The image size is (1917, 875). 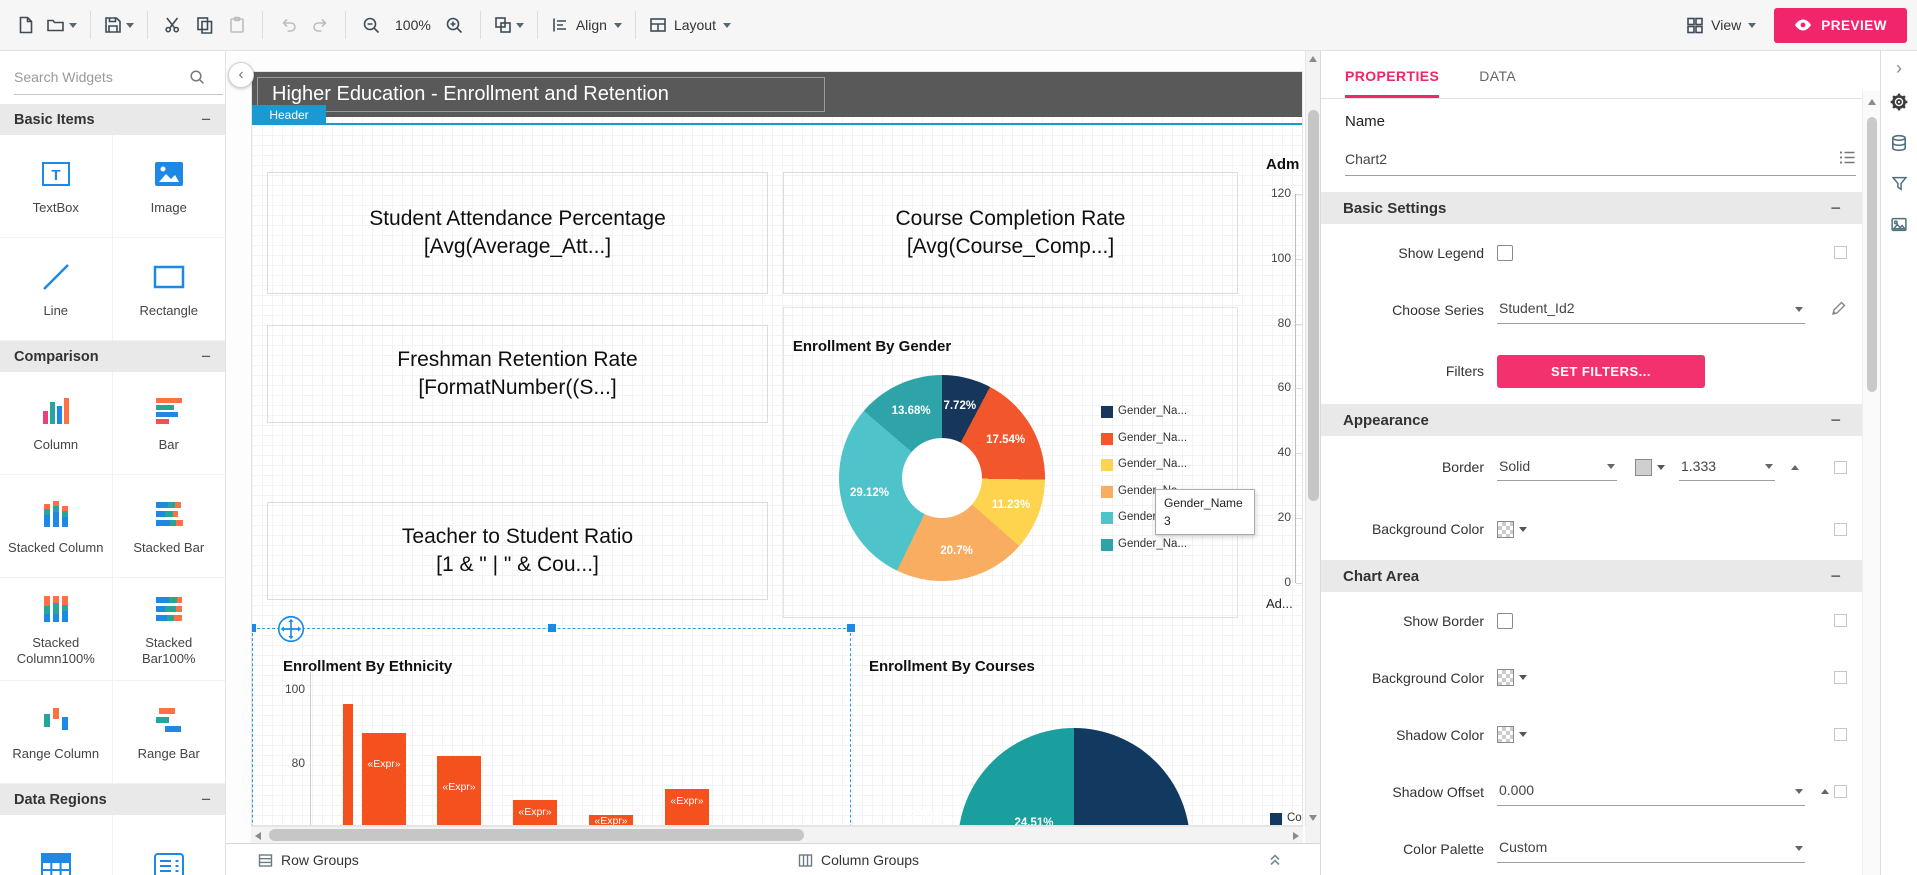 I want to click on widget-item-range-bar: Range Bar, so click(x=168, y=732).